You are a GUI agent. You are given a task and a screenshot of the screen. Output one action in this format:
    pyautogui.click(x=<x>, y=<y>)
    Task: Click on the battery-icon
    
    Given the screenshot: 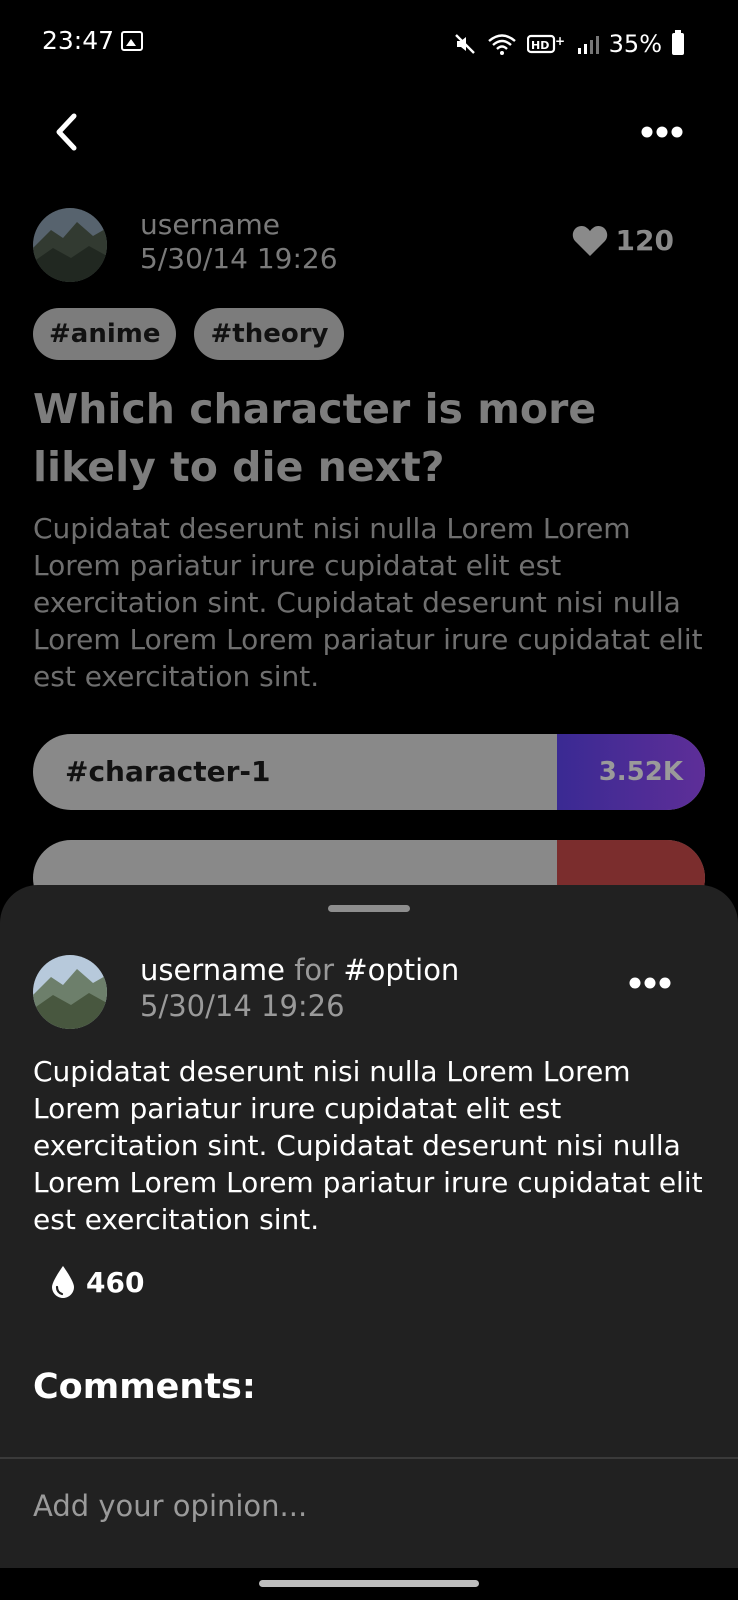 What is the action you would take?
    pyautogui.click(x=678, y=42)
    